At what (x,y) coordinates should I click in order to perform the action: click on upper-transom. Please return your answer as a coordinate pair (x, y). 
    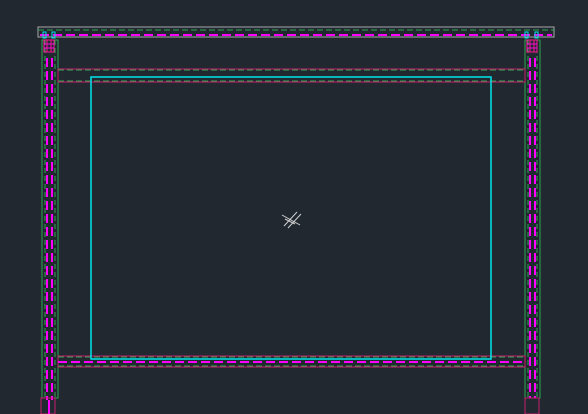
    Looking at the image, I should click on (291, 75).